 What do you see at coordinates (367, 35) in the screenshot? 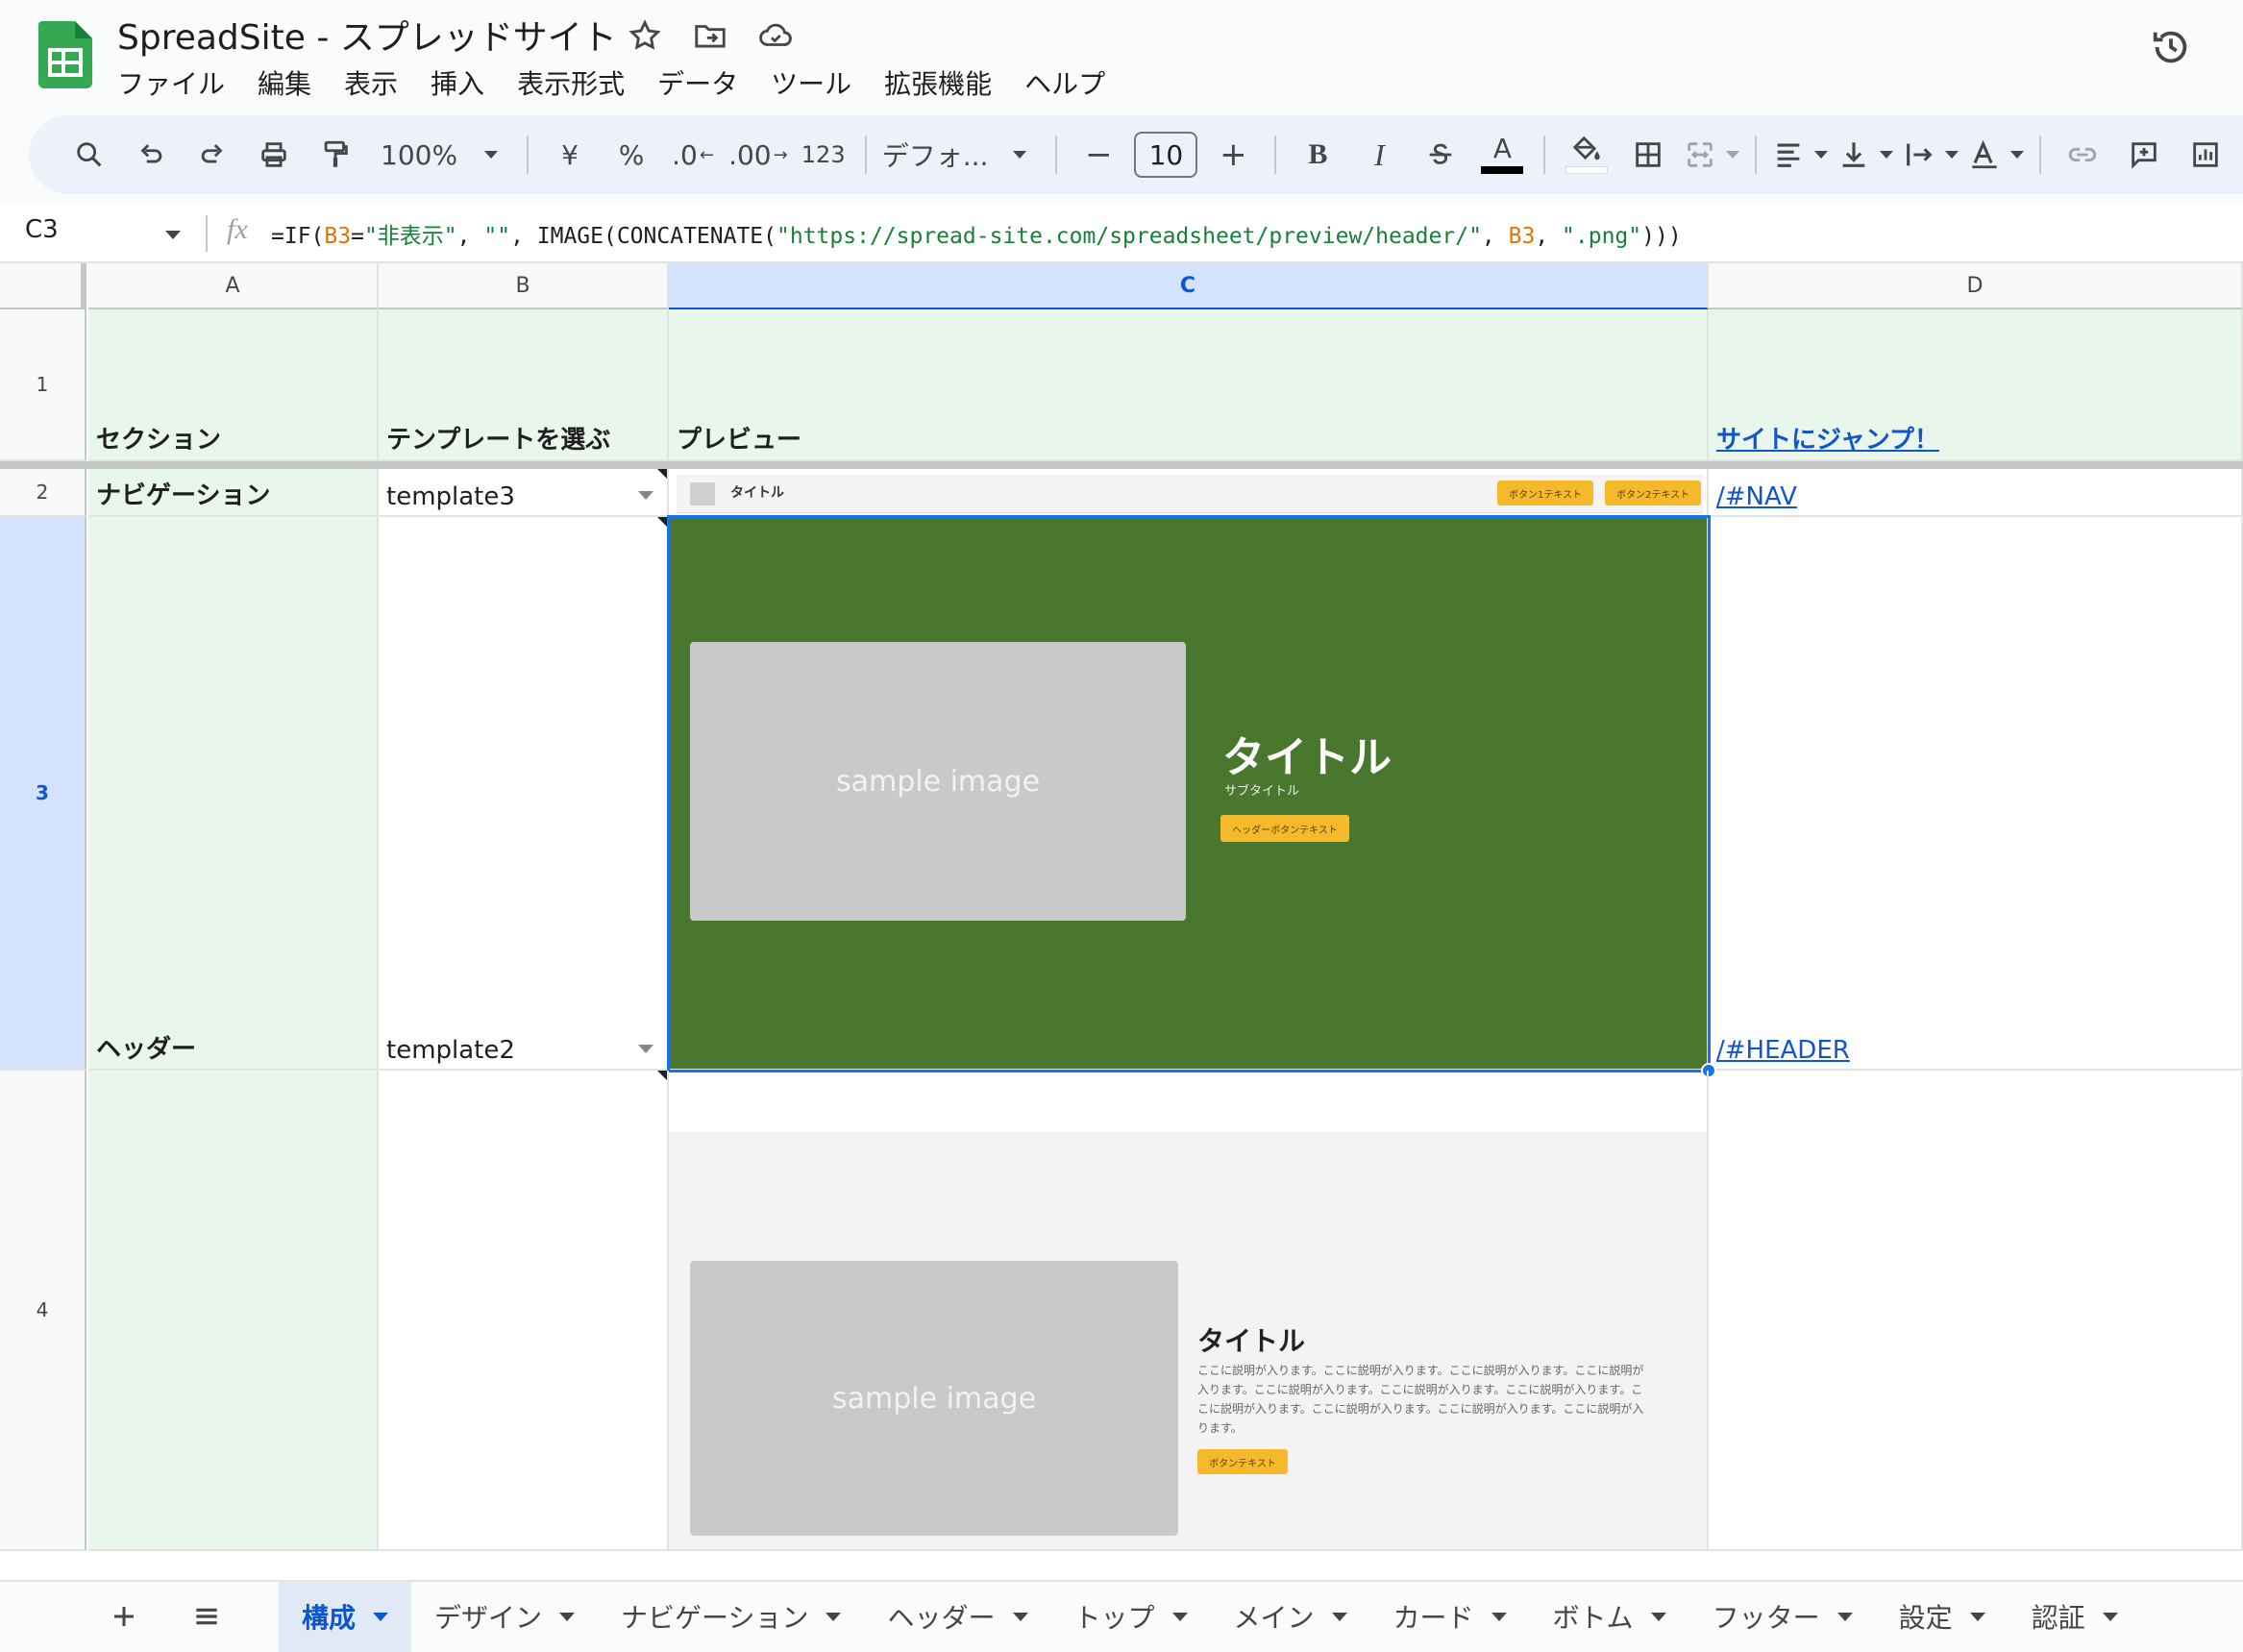
I see `document-title: SpreadSite - スプレッドサイト` at bounding box center [367, 35].